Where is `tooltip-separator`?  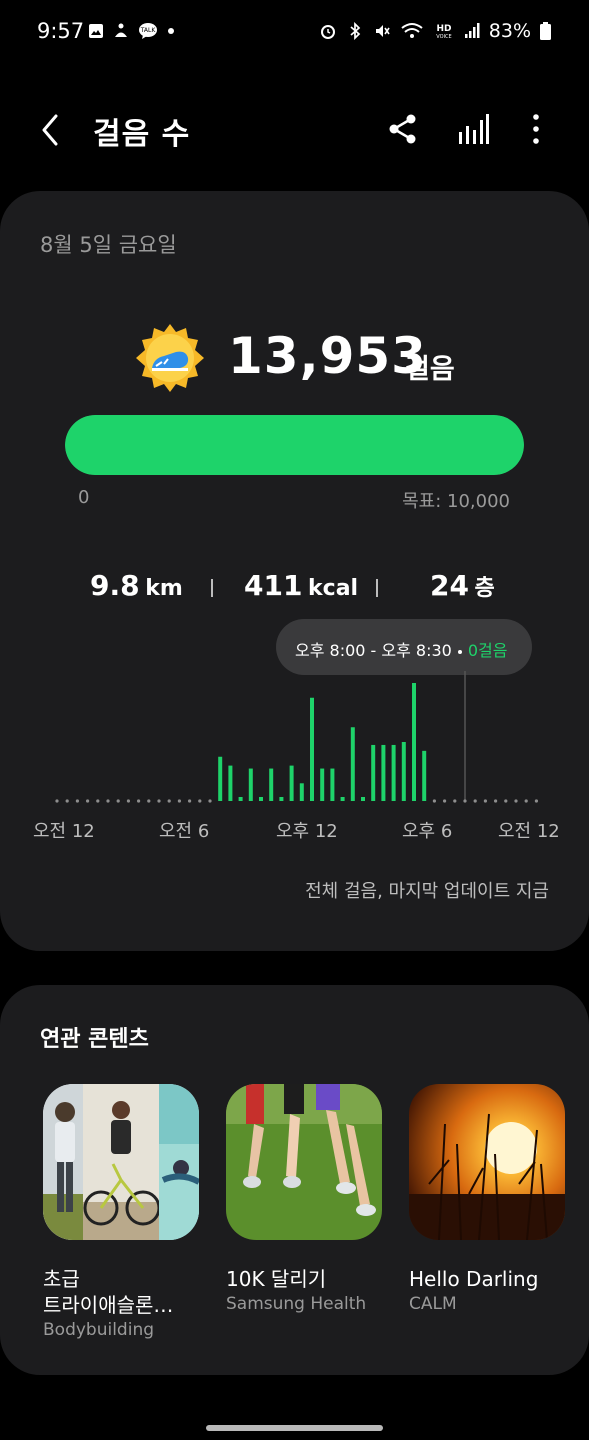 tooltip-separator is located at coordinates (459, 651).